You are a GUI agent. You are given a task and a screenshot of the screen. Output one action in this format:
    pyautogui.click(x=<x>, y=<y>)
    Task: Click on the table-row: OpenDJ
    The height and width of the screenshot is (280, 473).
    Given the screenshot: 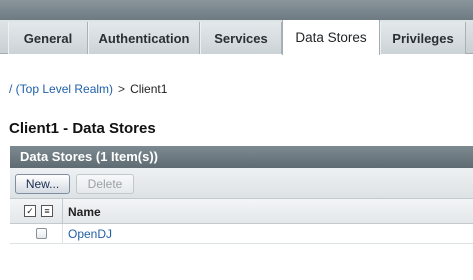 What is the action you would take?
    pyautogui.click(x=241, y=234)
    